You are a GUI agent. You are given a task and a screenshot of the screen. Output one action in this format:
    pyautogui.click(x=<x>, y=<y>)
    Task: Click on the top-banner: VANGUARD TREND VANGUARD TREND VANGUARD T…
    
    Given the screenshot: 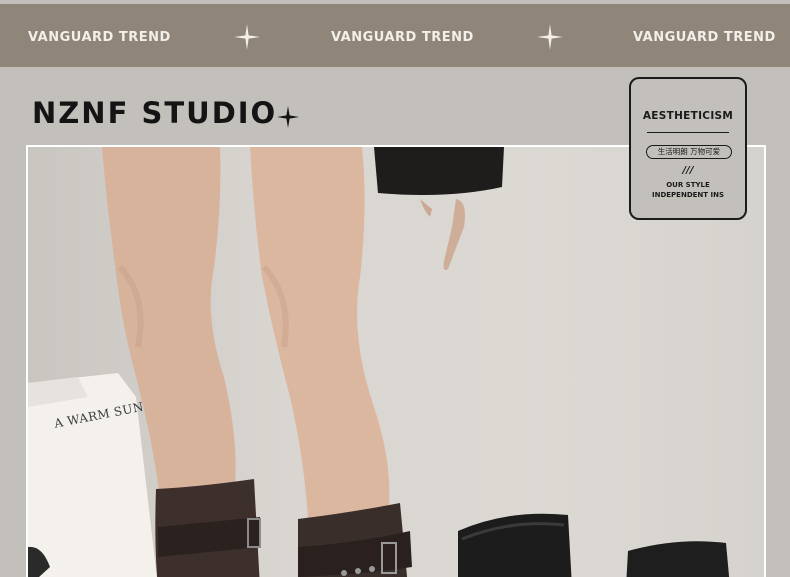 What is the action you would take?
    pyautogui.click(x=395, y=35)
    